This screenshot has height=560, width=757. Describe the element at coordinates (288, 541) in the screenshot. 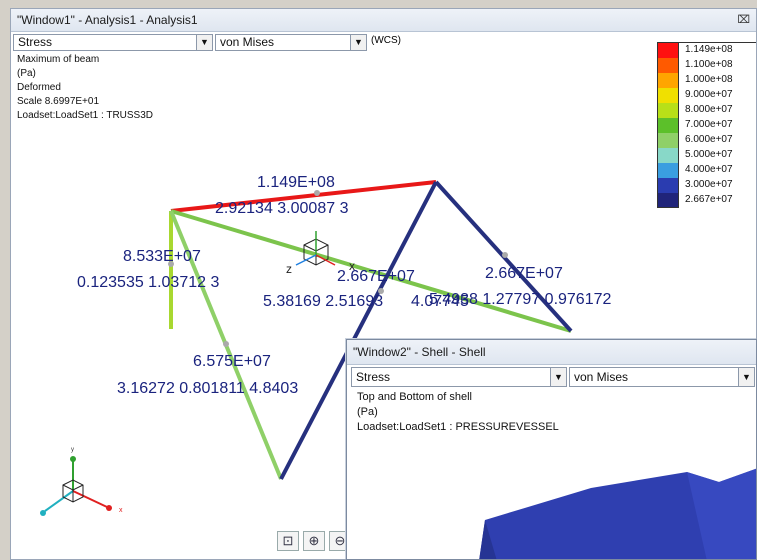

I see `zoom-fit-button: ⊡` at that location.